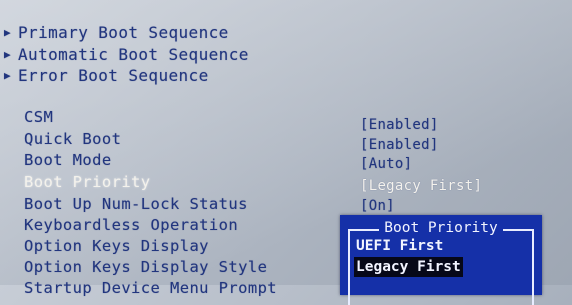 This screenshot has width=572, height=305. I want to click on menu-entry-automatic-boot-sequence: ▶ Automatic Boot Sequence, so click(126, 54).